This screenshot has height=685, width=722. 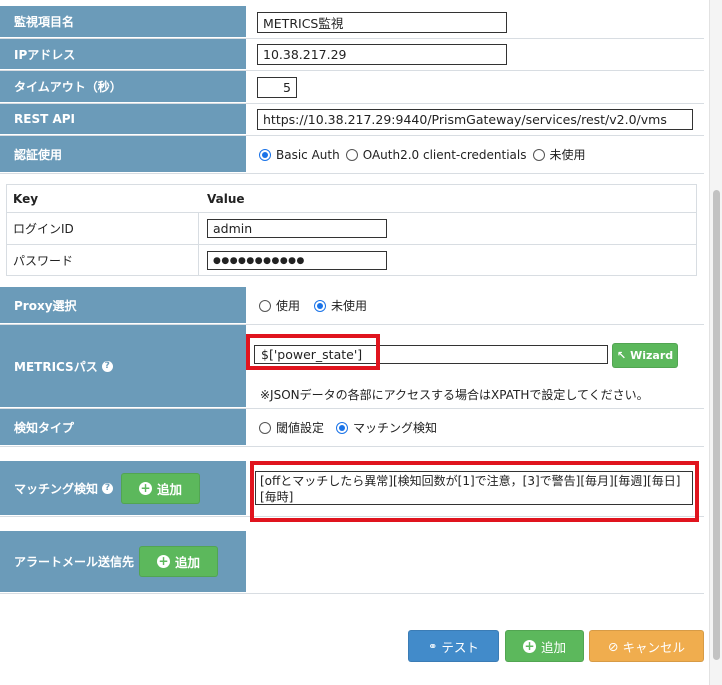 What do you see at coordinates (645, 355) in the screenshot?
I see `wizard-button: ↖ Wizard` at bounding box center [645, 355].